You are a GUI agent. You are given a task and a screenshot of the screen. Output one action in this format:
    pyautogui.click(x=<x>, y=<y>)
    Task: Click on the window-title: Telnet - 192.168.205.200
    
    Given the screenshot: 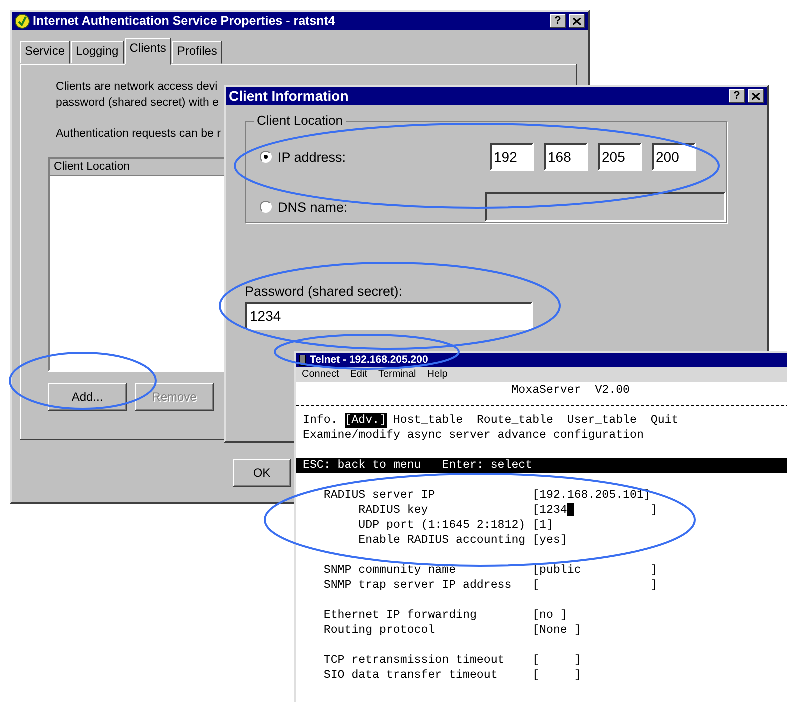 What is the action you would take?
    pyautogui.click(x=370, y=360)
    